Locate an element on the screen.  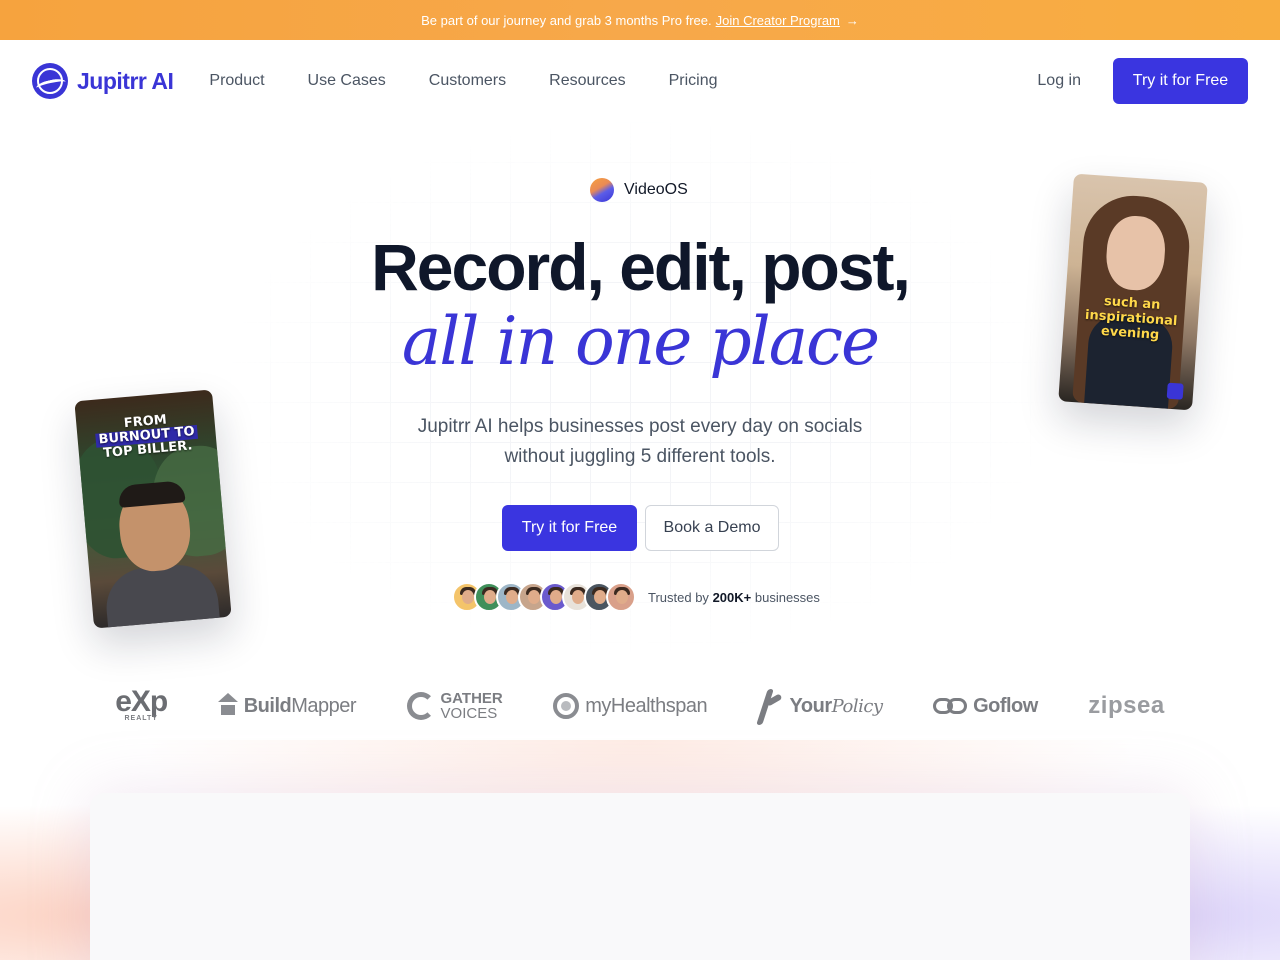
menu-item-use-cases: Use Cases is located at coordinates (347, 81).